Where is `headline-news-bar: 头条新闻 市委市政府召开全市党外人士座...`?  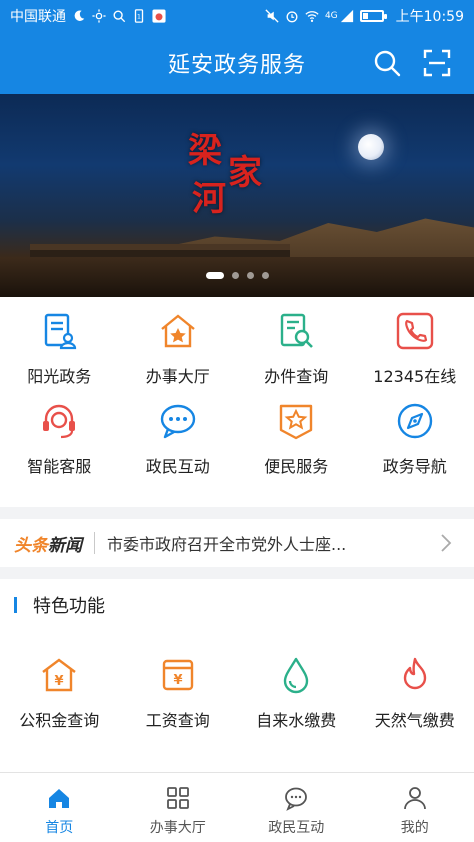 headline-news-bar: 头条新闻 市委市政府召开全市党外人士座... is located at coordinates (237, 543).